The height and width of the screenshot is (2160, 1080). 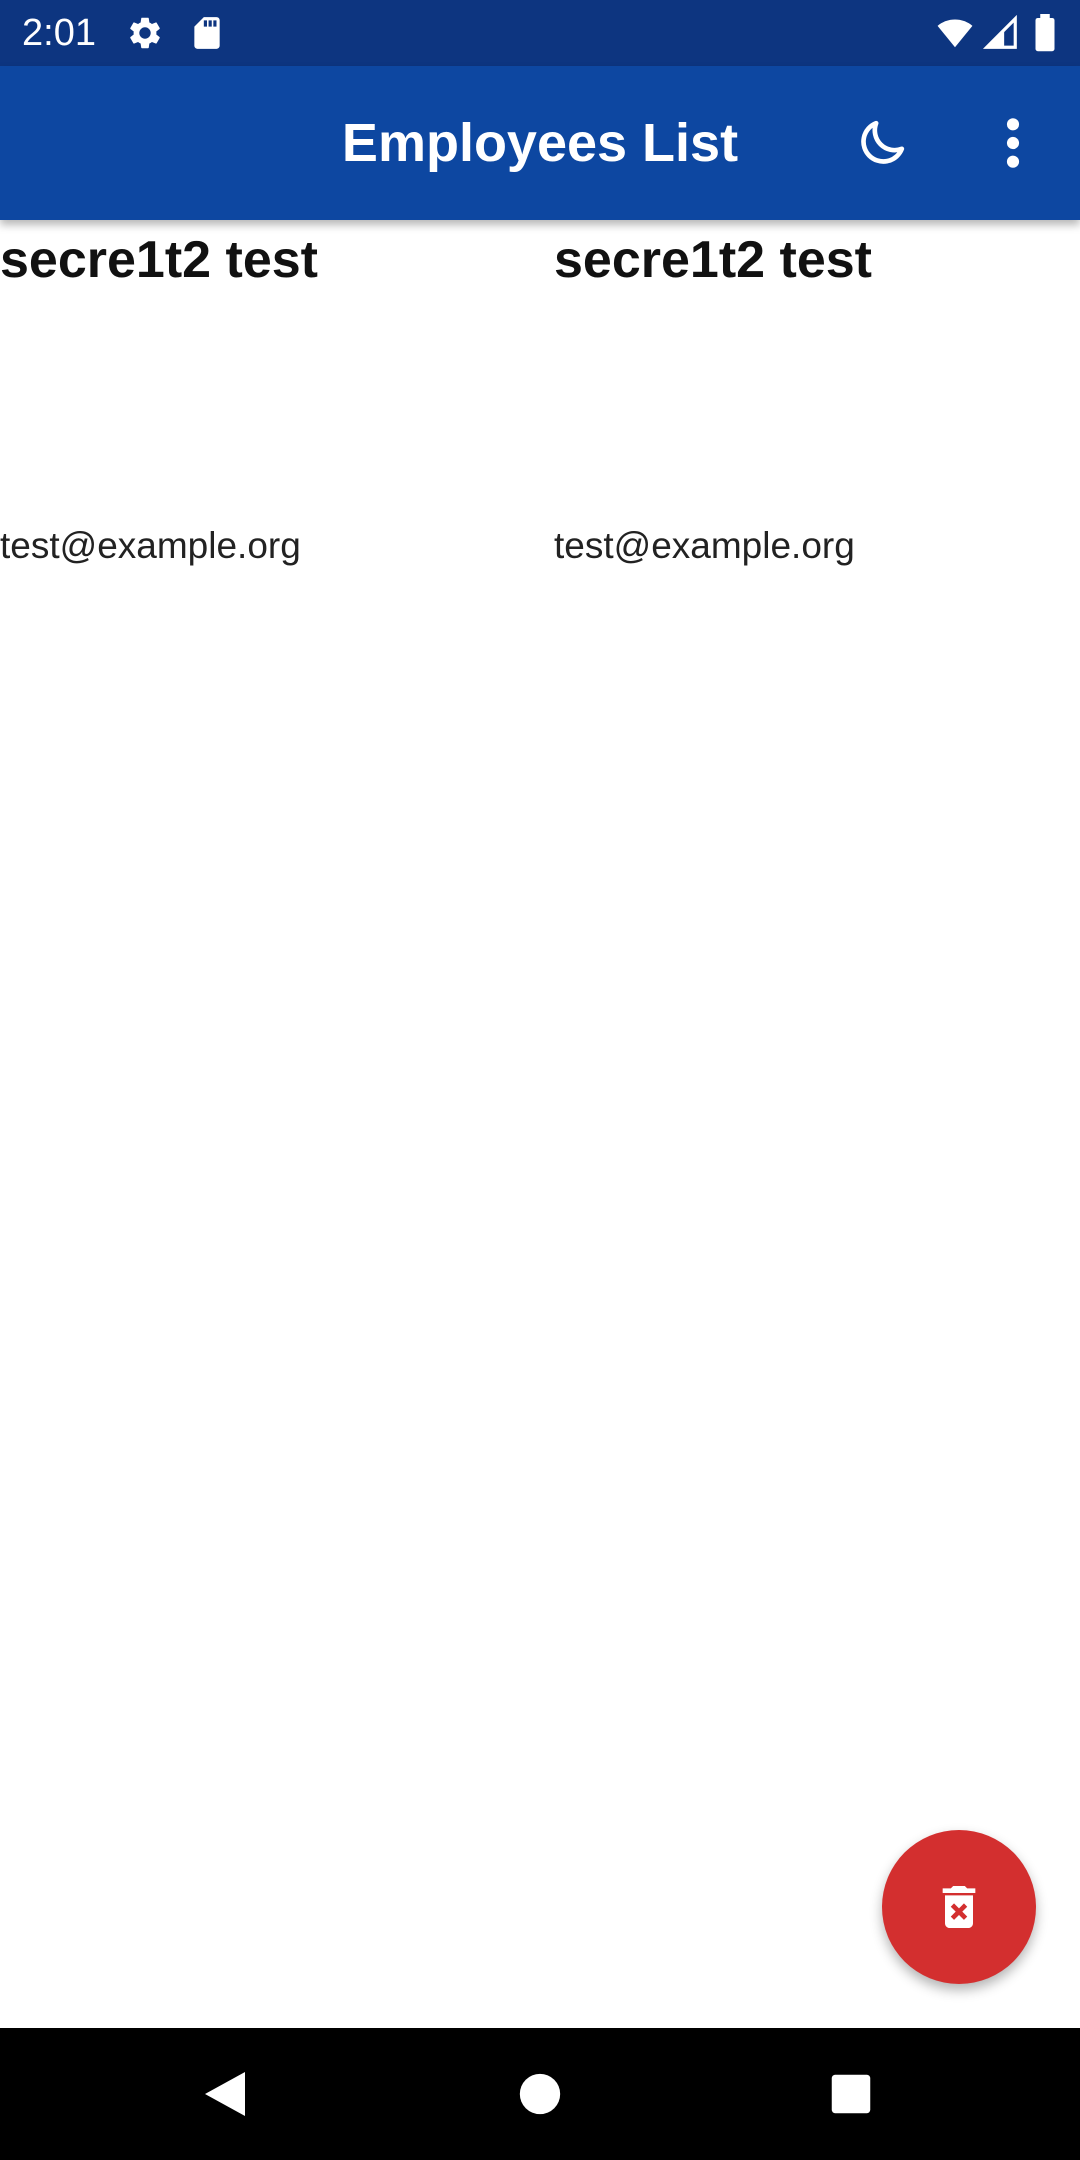 I want to click on home-button, so click(x=540, y=2094).